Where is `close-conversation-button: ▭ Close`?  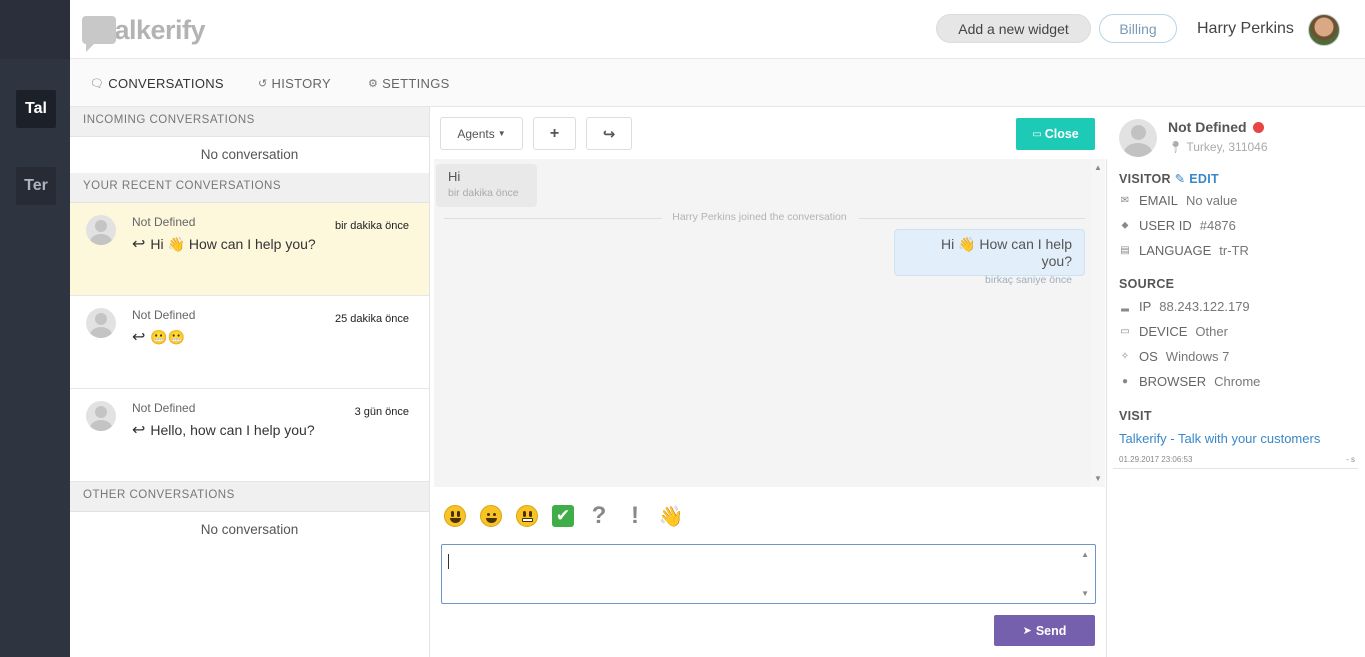 close-conversation-button: ▭ Close is located at coordinates (1055, 134).